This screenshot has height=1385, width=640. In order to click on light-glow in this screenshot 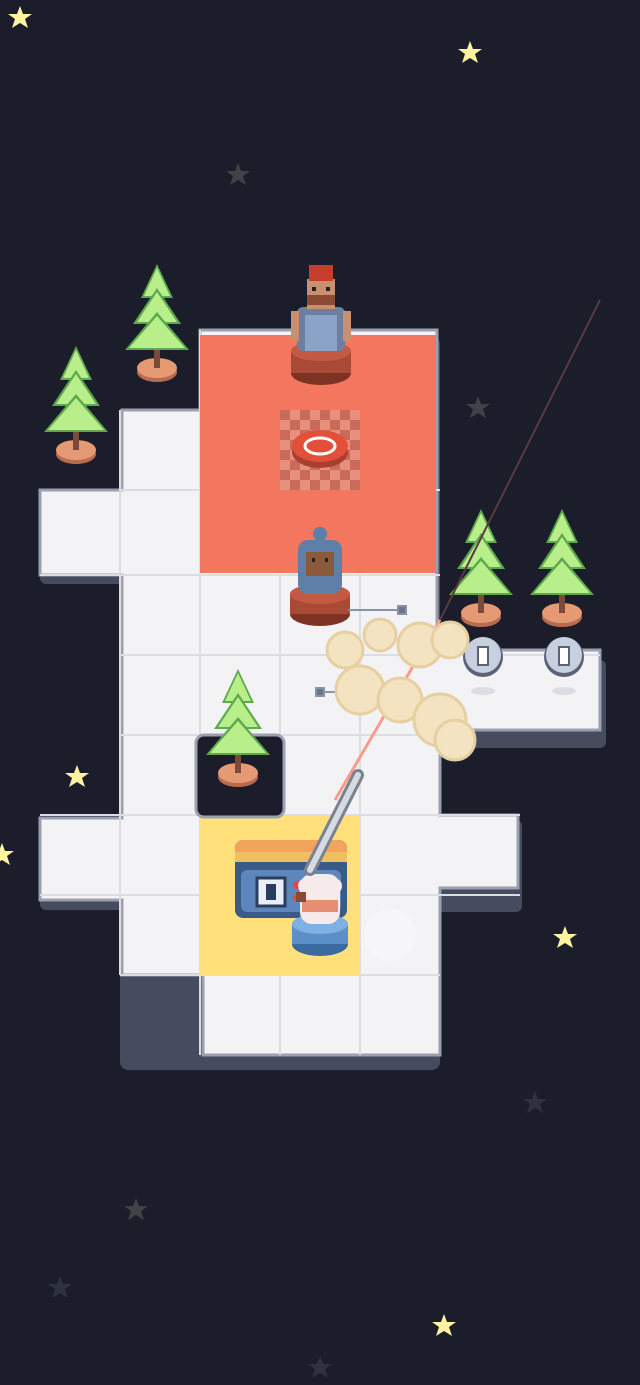, I will do `click(390, 935)`.